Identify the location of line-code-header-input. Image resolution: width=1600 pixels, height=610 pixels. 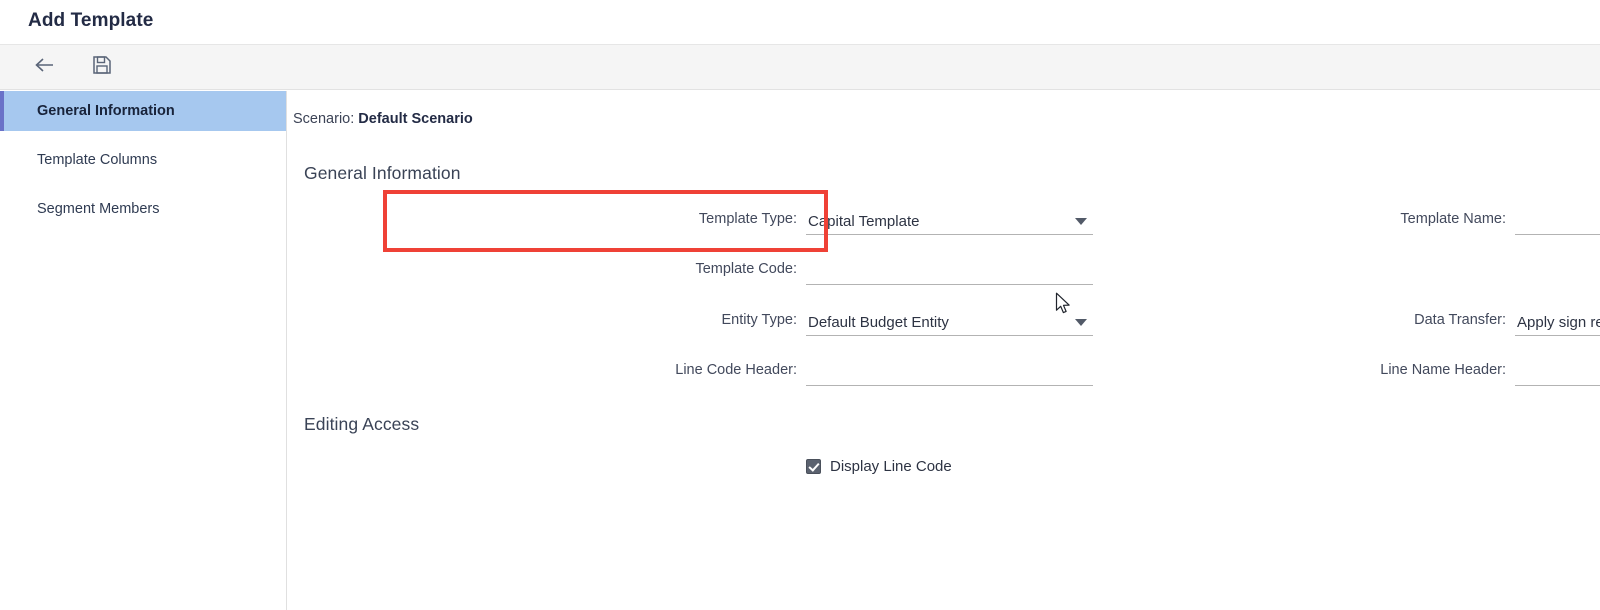
(949, 372).